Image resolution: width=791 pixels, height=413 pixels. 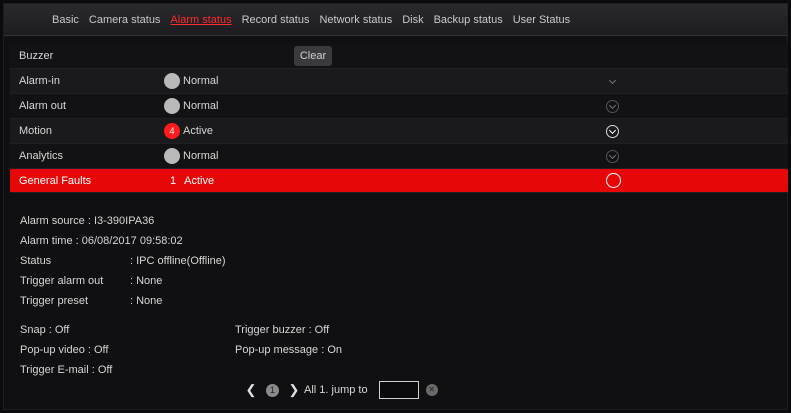 What do you see at coordinates (123, 281) in the screenshot?
I see `detail-trigger-alarm-out: Trigger alarm out : None` at bounding box center [123, 281].